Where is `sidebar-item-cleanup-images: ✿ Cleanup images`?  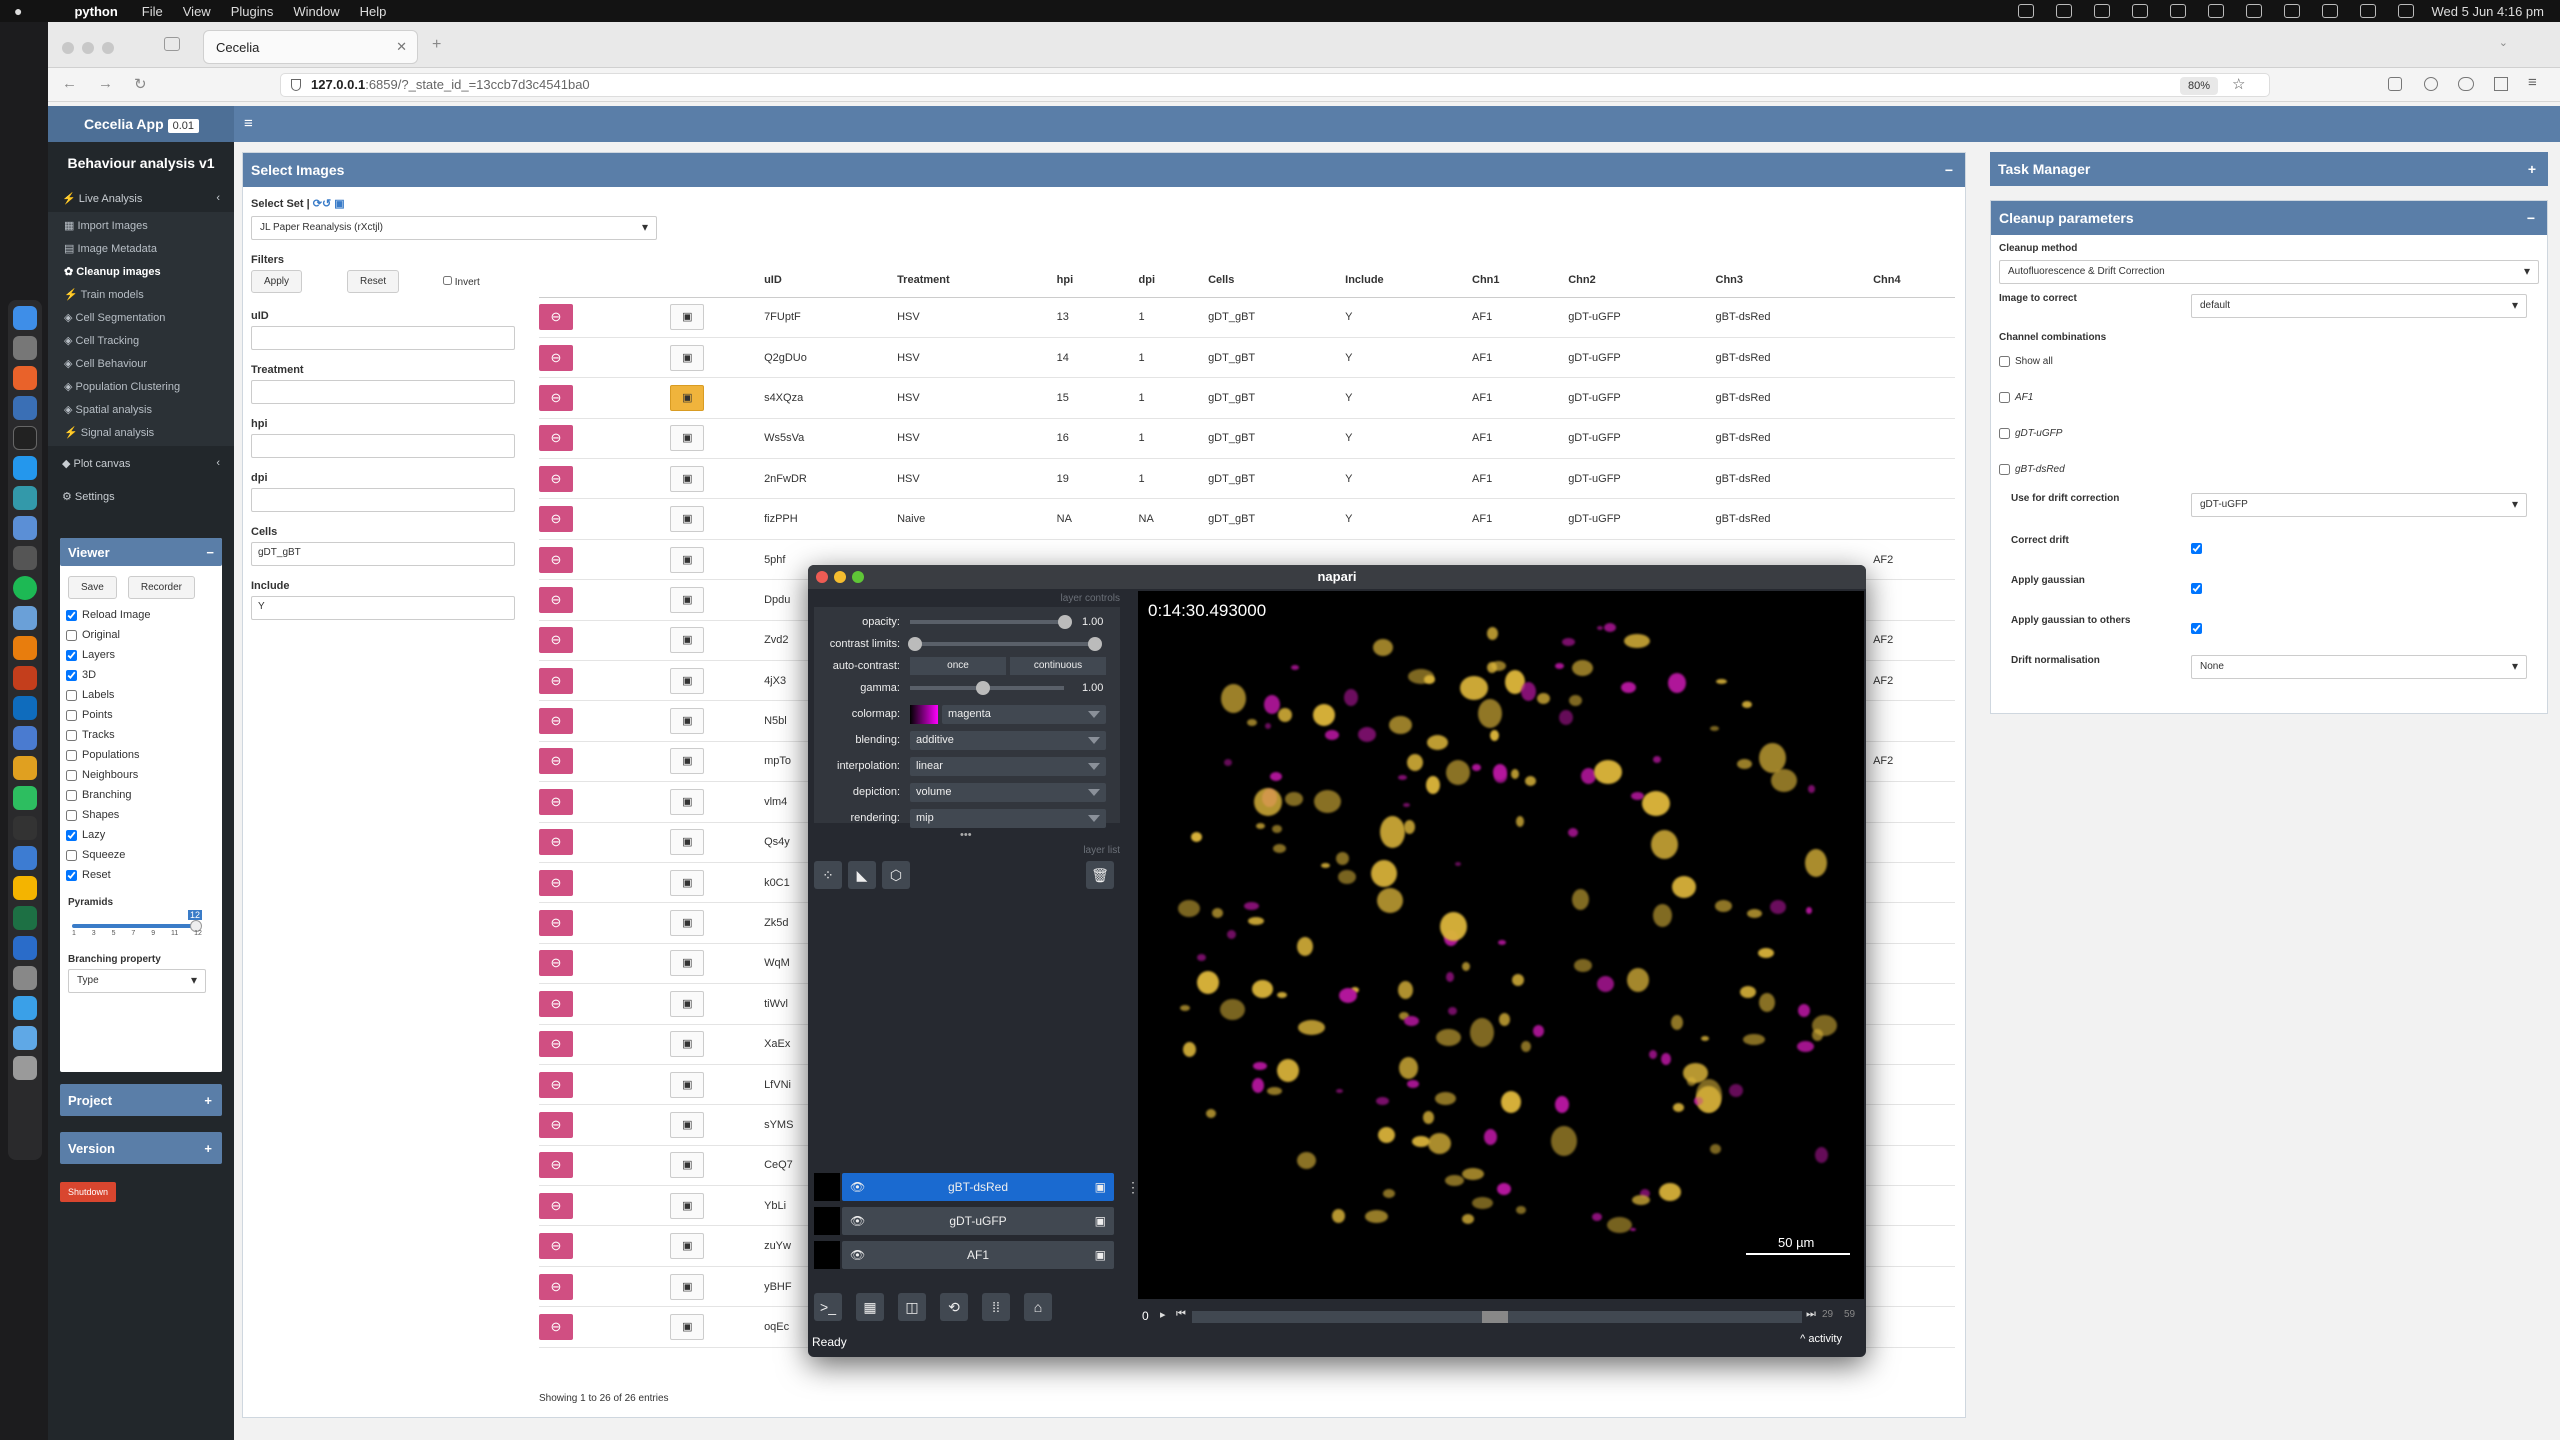
sidebar-item-cleanup-images: ✿ Cleanup images is located at coordinates (141, 271).